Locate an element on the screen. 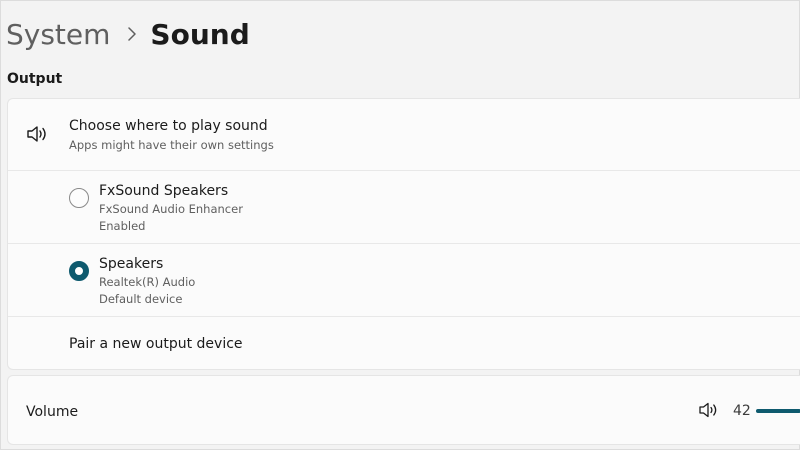 The height and width of the screenshot is (450, 800). breadcrumb: System Sound is located at coordinates (128, 34).